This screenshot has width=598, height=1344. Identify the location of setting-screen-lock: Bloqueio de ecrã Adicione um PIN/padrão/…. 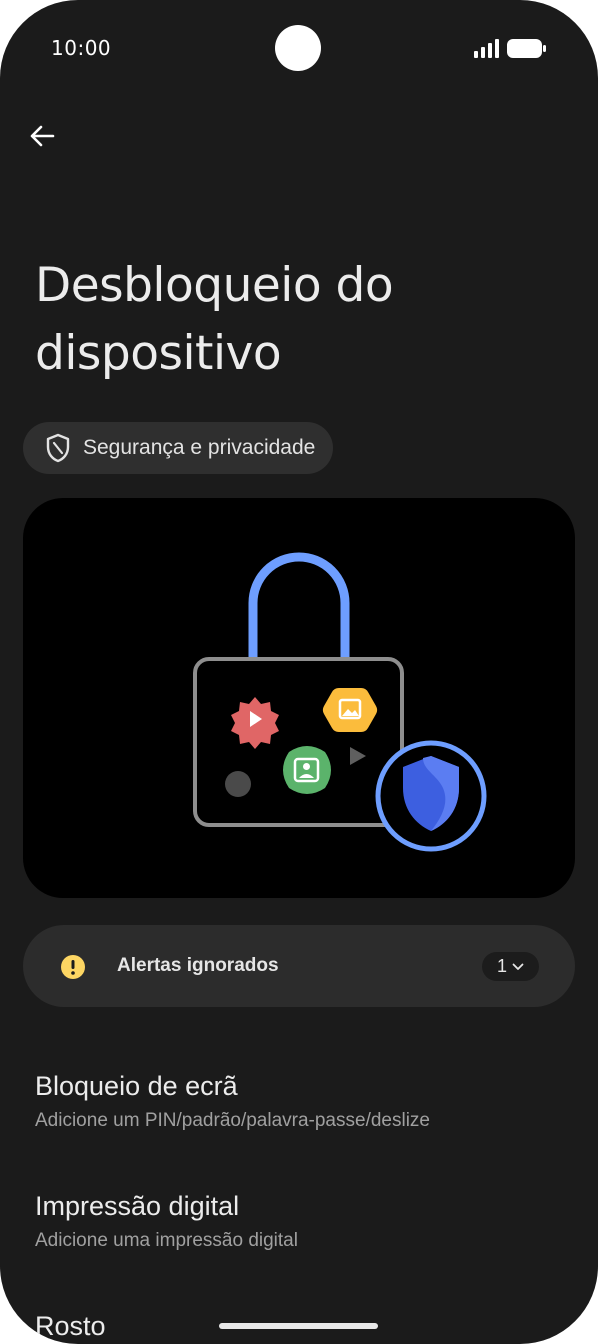
(305, 1100).